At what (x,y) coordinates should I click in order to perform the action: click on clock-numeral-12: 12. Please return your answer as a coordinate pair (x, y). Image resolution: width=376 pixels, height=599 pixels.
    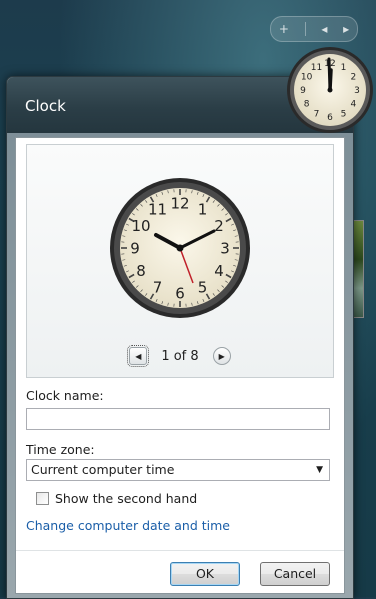
    Looking at the image, I should click on (179, 203).